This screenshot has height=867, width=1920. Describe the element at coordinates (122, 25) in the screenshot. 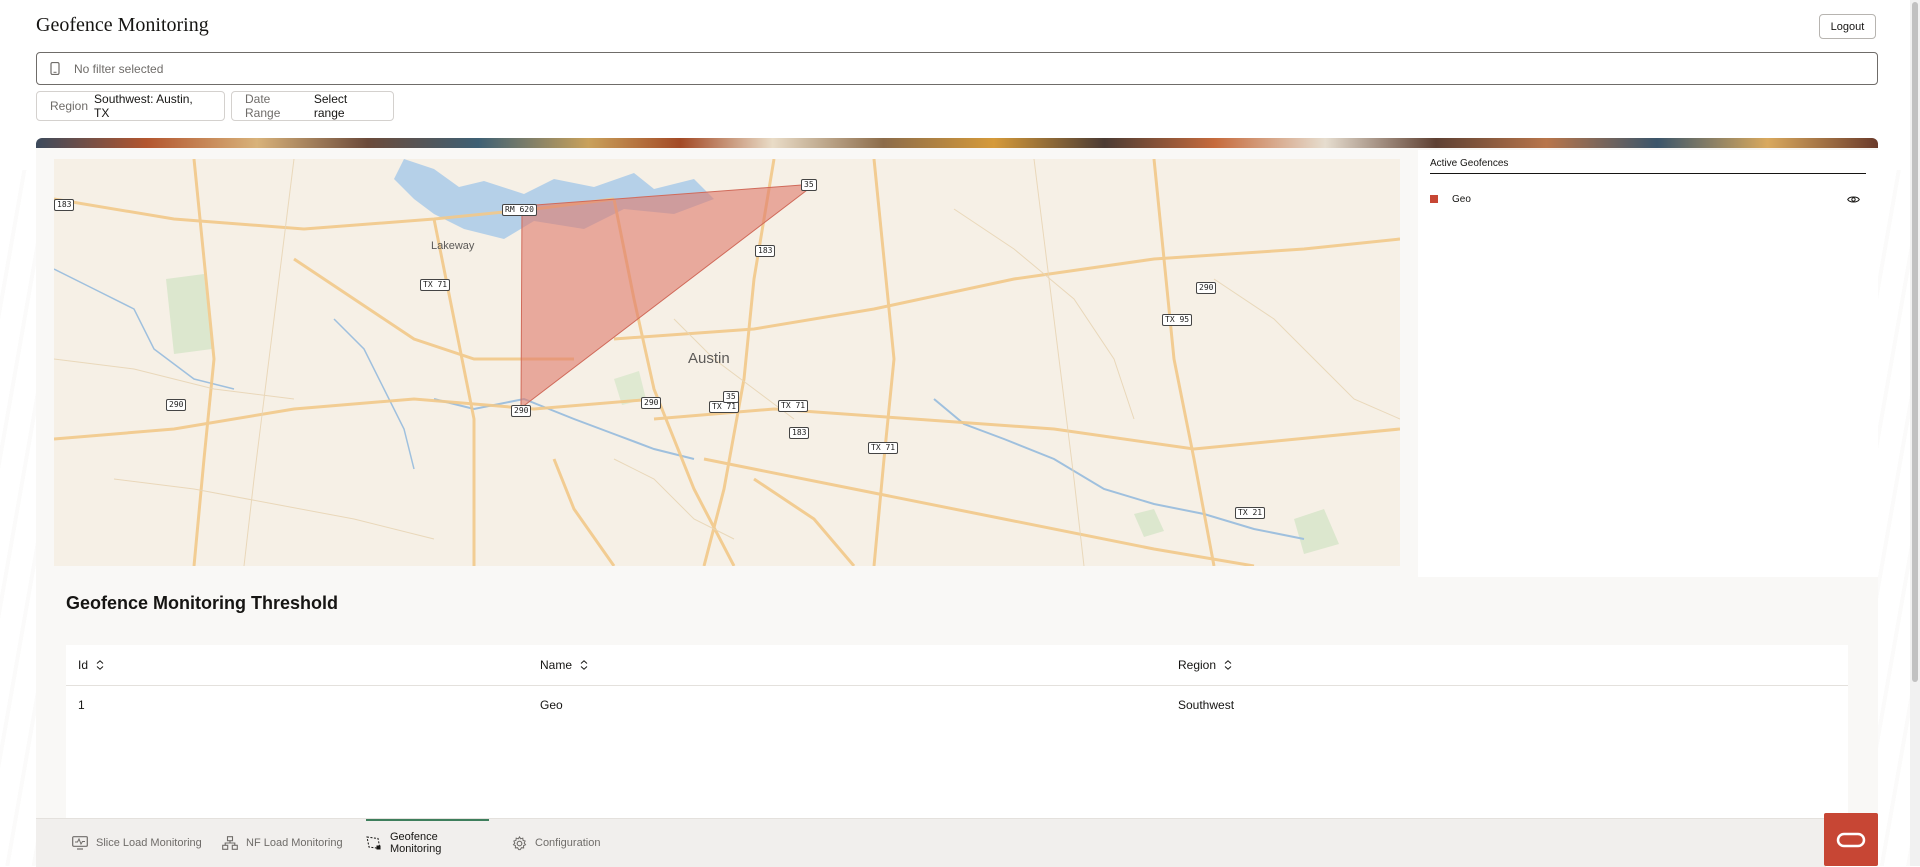

I see `page-title: Geofence Monitoring` at that location.